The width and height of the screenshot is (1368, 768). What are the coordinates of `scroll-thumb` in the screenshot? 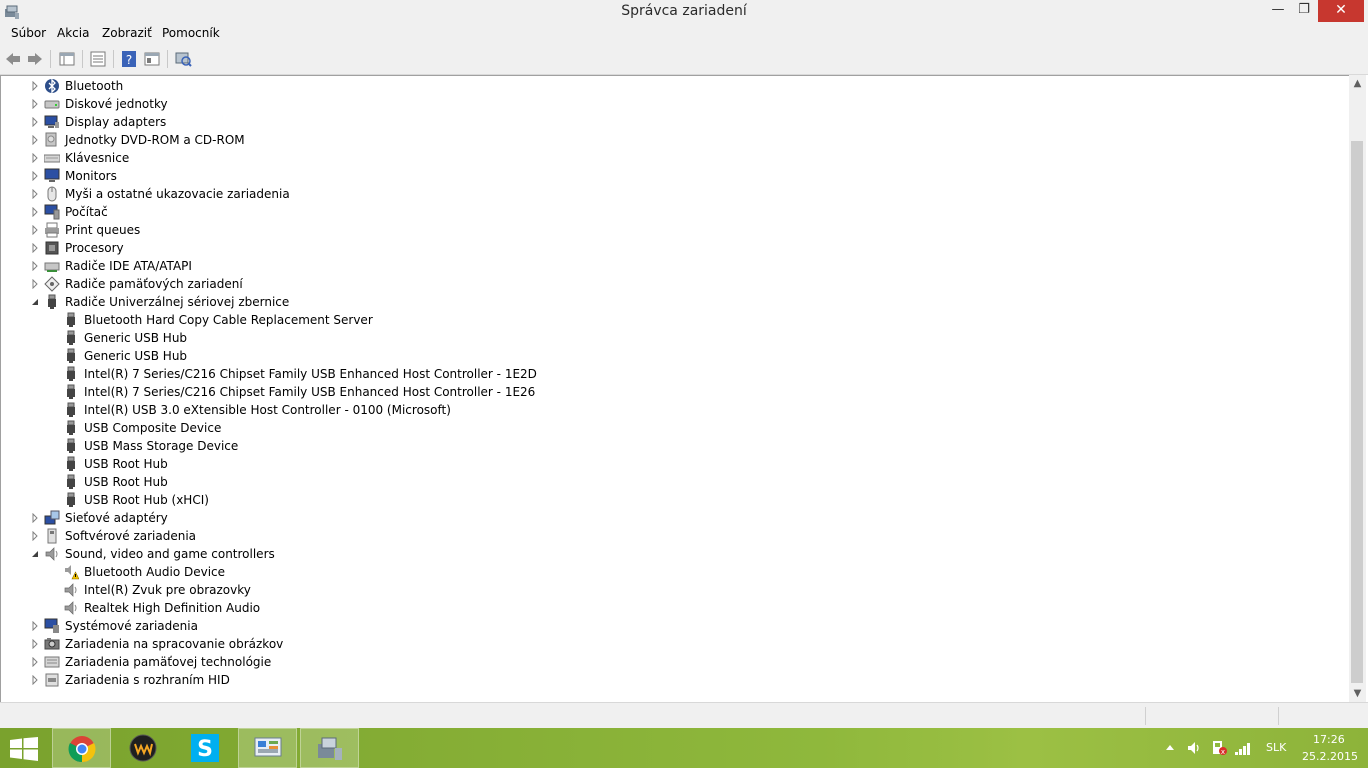 It's located at (1357, 412).